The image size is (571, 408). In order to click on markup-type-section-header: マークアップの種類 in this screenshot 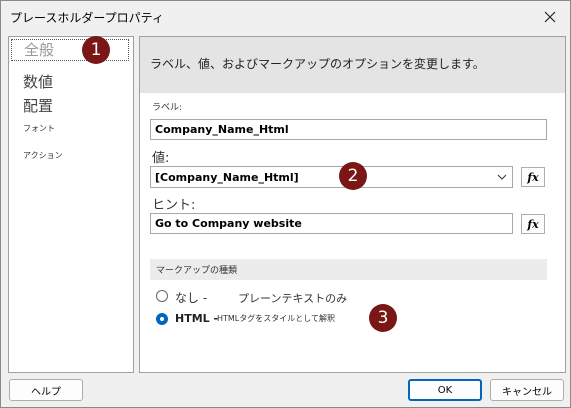, I will do `click(348, 269)`.